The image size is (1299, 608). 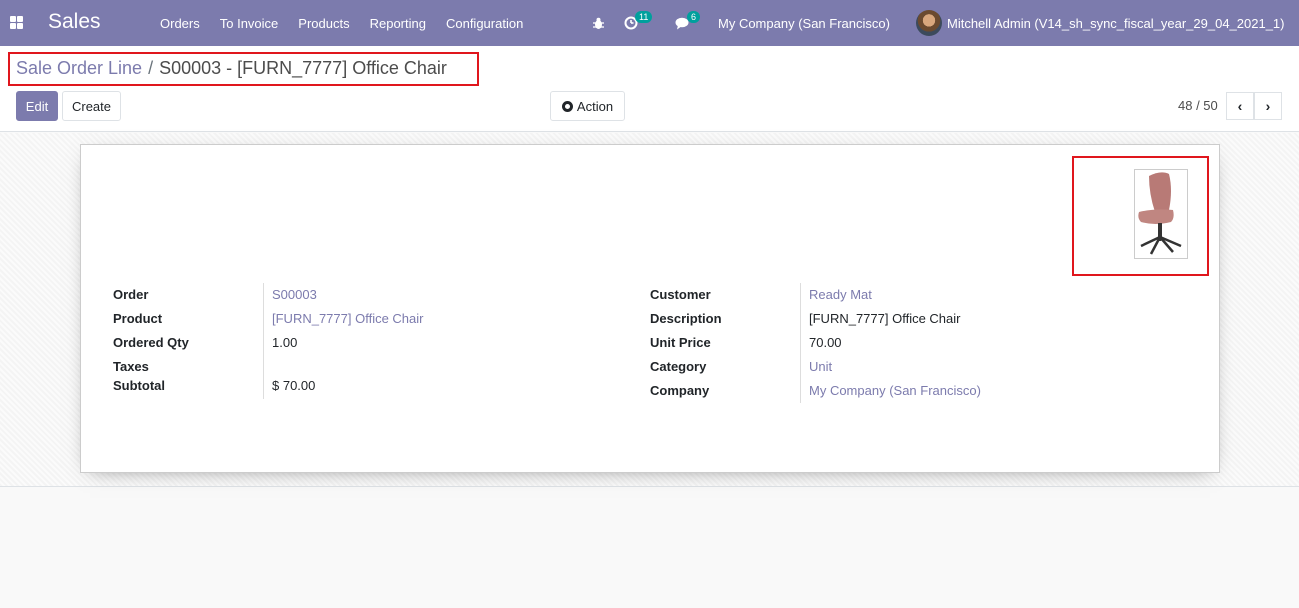 I want to click on apps-grid-icon, so click(x=16, y=22).